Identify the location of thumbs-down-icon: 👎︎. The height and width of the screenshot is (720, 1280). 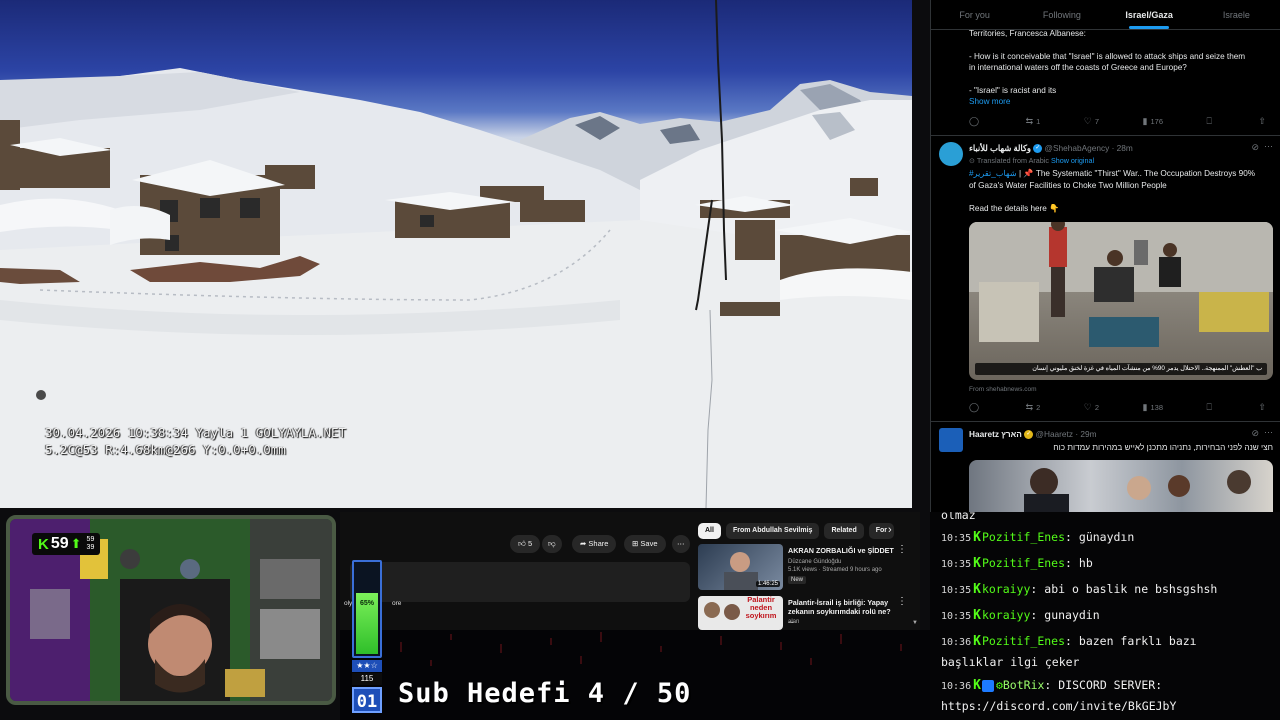
(552, 543).